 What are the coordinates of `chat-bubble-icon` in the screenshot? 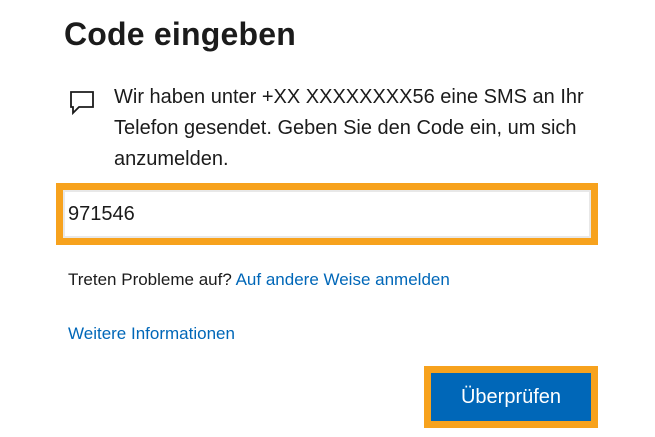 It's located at (82, 102).